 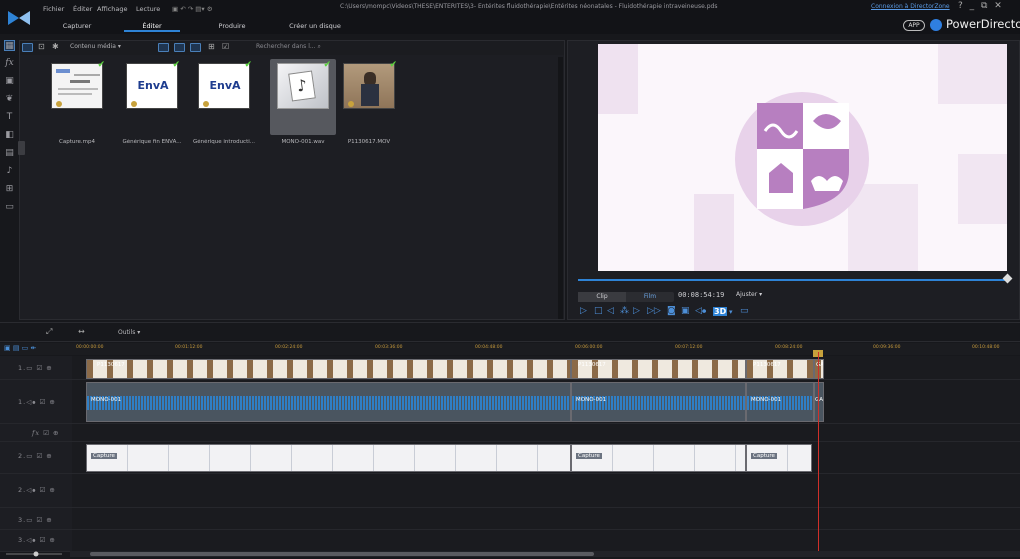 What do you see at coordinates (37, 402) in the screenshot?
I see `track-label-audio-1: 1.◁⦁ ☑ ⊕` at bounding box center [37, 402].